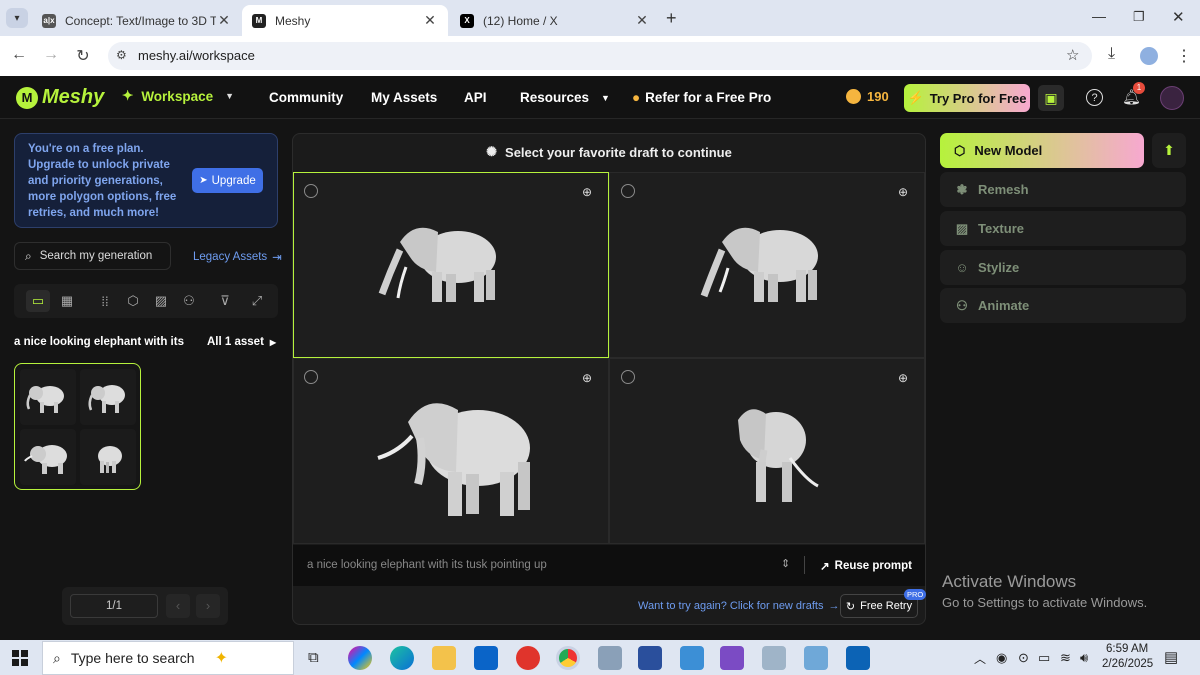  Describe the element at coordinates (853, 96) in the screenshot. I see `coin-icon` at that location.